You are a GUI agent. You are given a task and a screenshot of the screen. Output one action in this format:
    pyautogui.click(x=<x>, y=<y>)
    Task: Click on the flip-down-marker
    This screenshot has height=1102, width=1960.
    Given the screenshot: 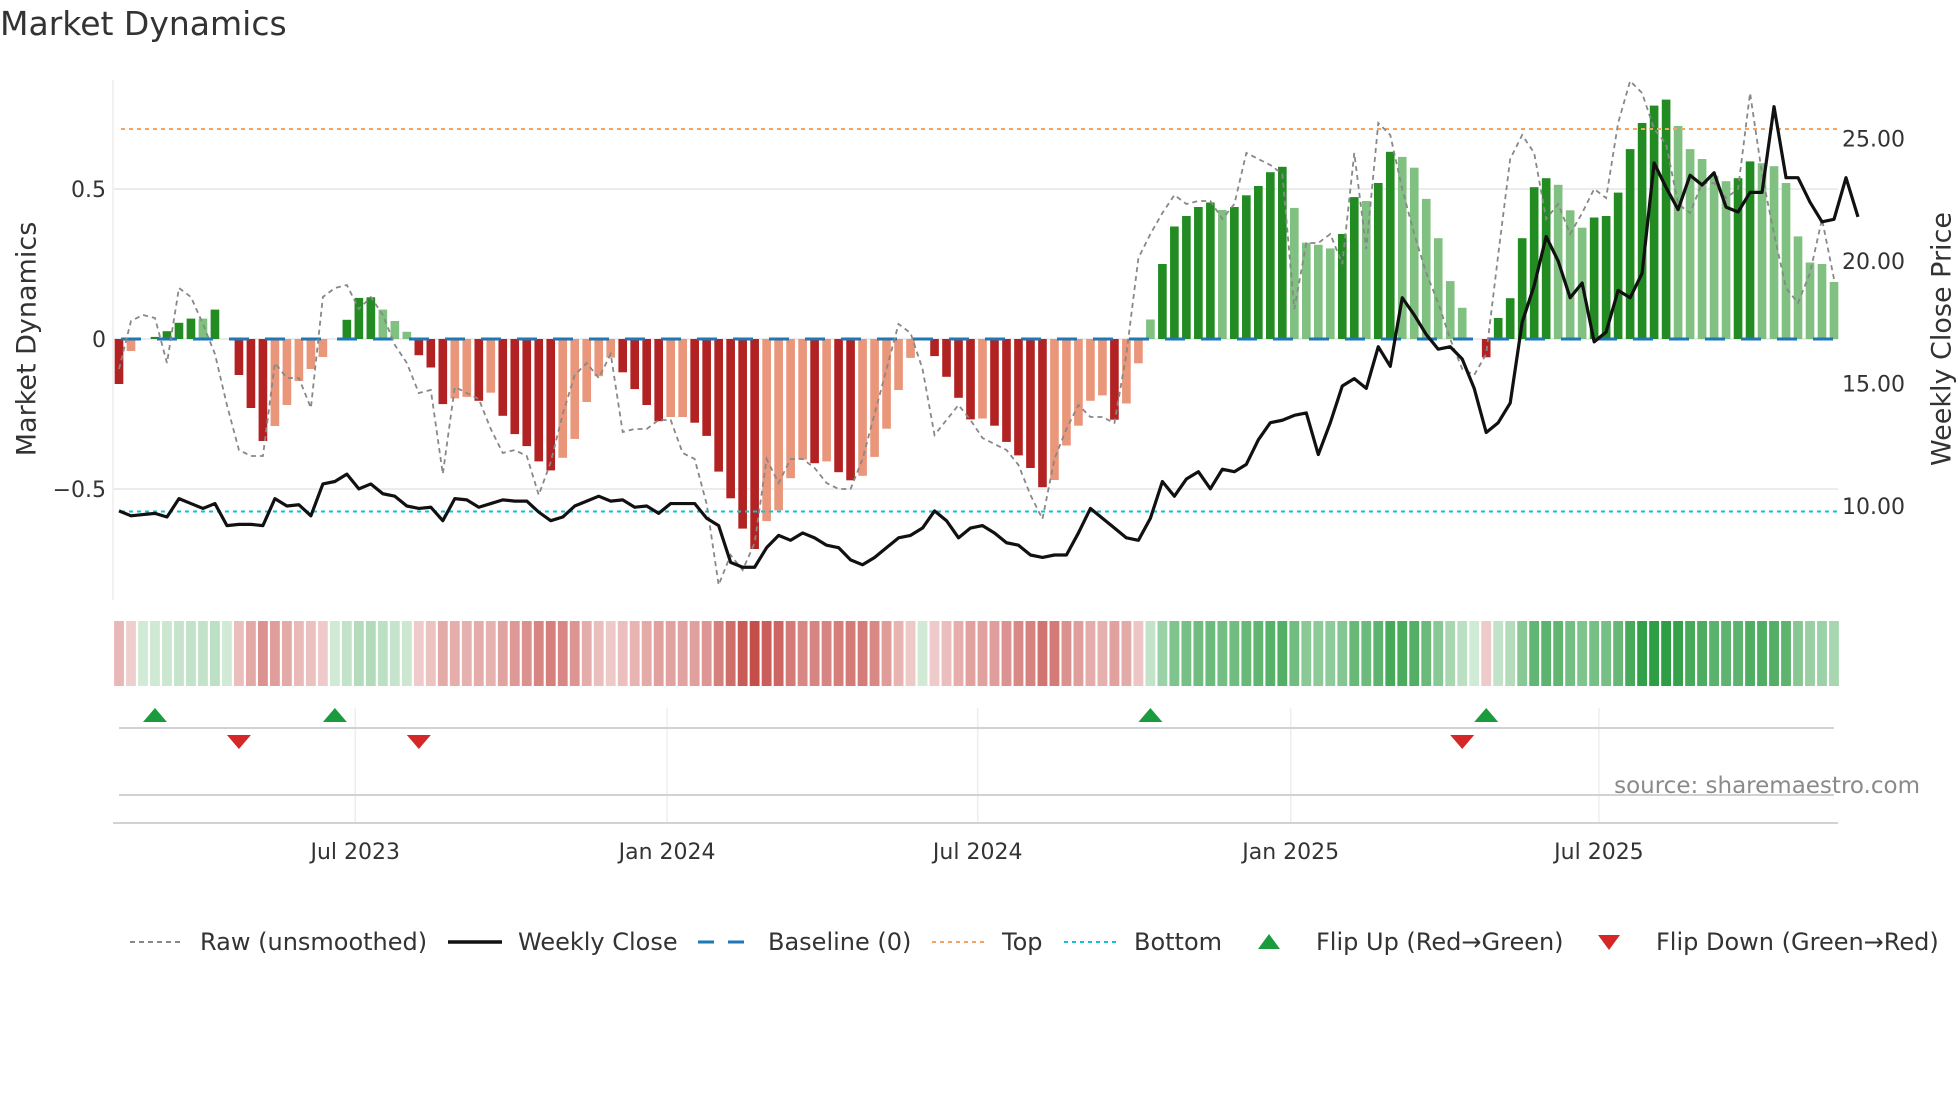 What is the action you would take?
    pyautogui.click(x=238, y=742)
    